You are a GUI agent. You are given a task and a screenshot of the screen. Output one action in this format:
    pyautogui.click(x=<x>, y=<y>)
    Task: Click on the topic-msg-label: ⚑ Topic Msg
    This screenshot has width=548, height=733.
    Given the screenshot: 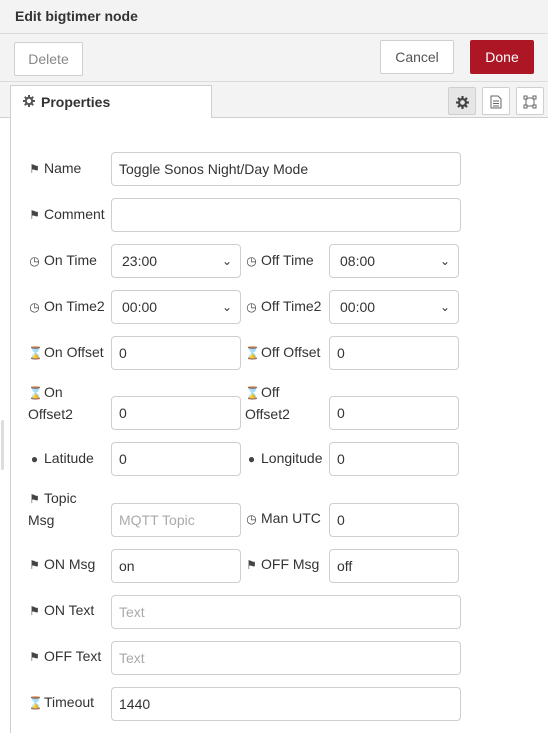 What is the action you would take?
    pyautogui.click(x=52, y=509)
    